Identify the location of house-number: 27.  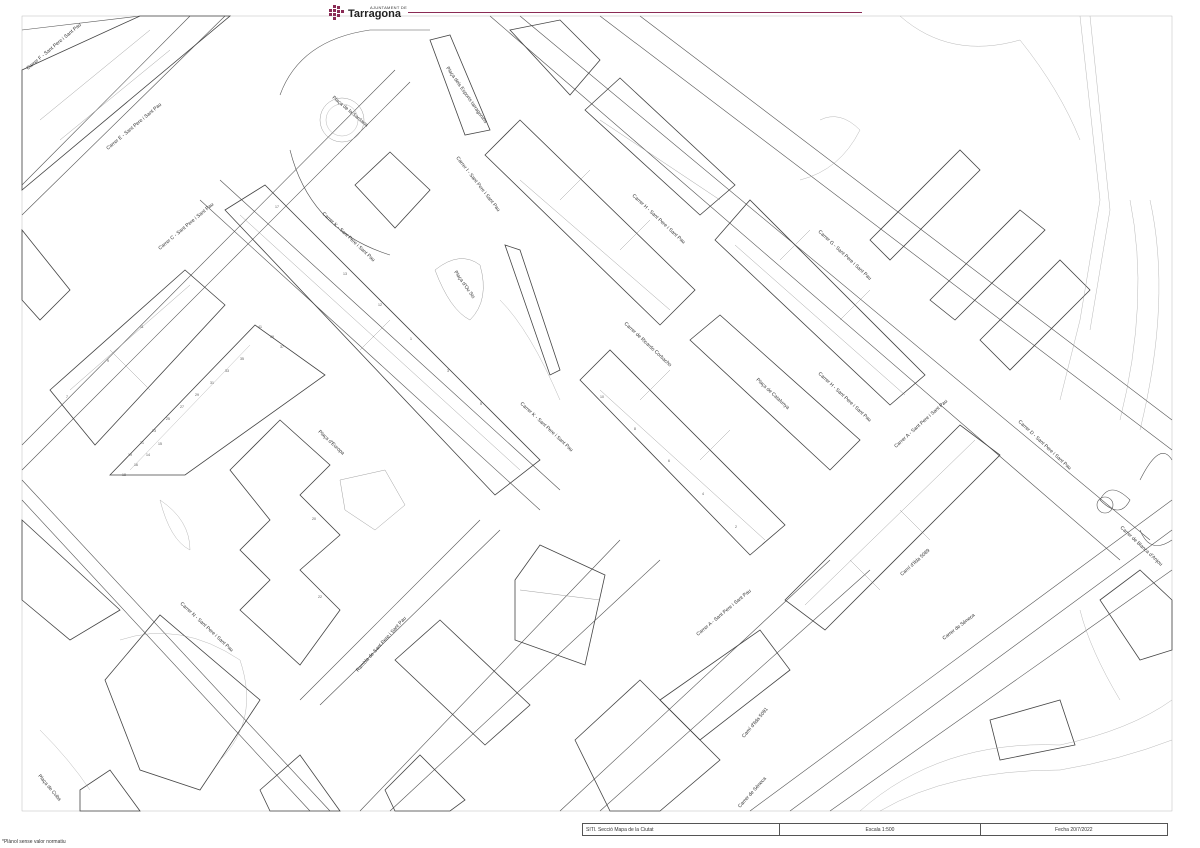
(182, 407).